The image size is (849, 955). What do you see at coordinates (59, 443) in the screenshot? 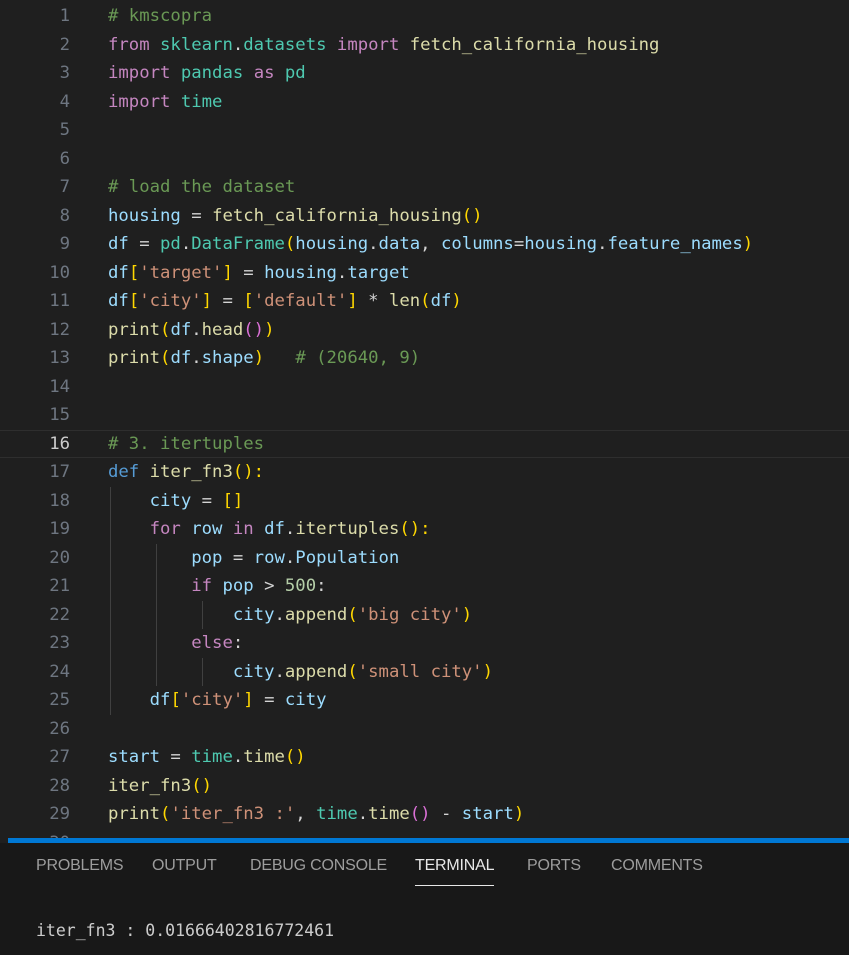
I see `line-number: 16` at bounding box center [59, 443].